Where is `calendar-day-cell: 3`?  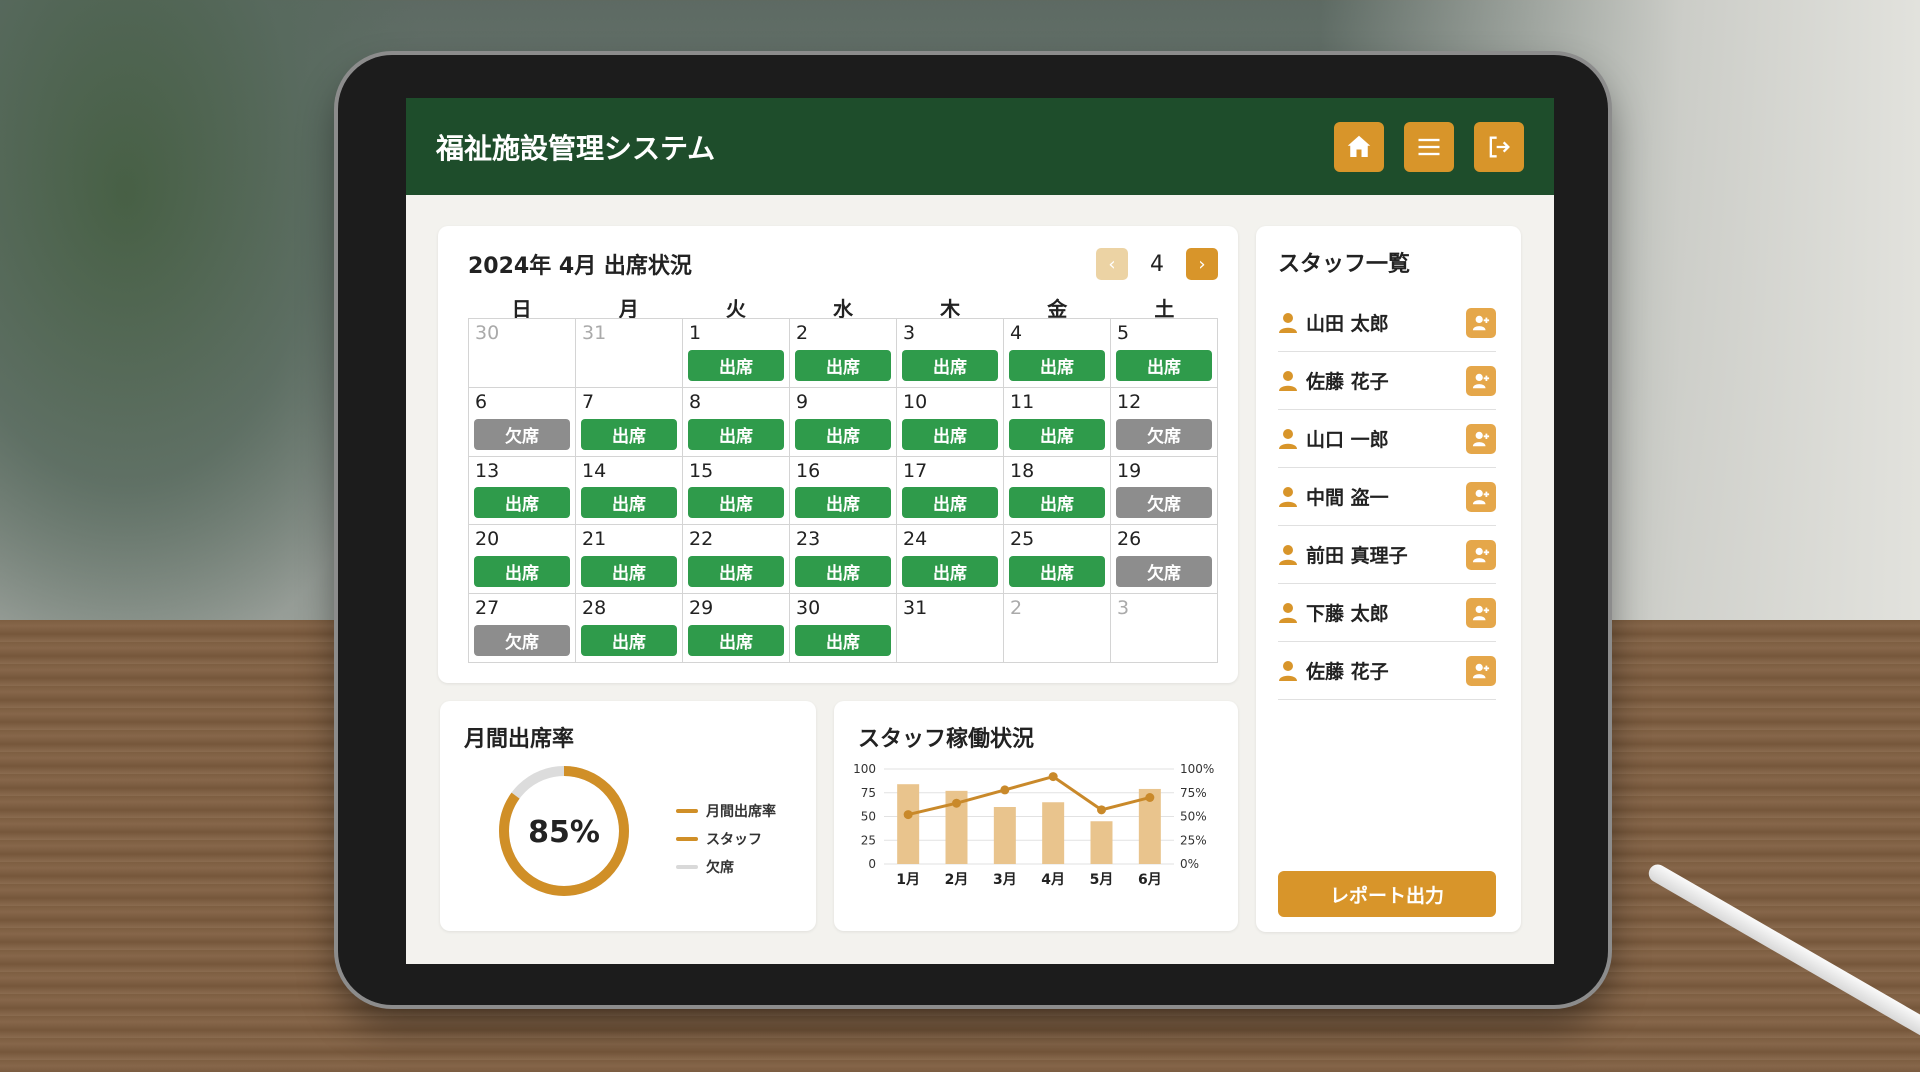
calendar-day-cell: 3 is located at coordinates (1164, 628).